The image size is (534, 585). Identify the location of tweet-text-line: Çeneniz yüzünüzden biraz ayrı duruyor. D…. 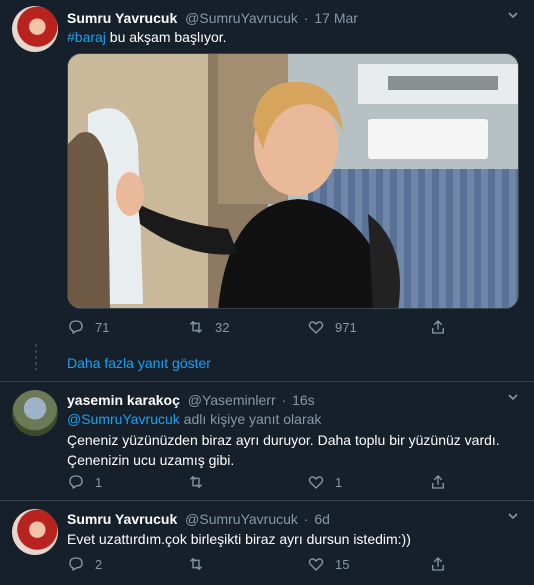
(283, 440).